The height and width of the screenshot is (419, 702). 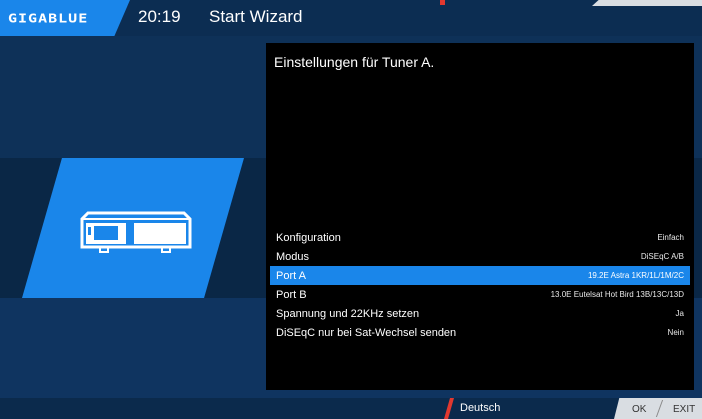 What do you see at coordinates (480, 408) in the screenshot?
I see `language-button: Deutsch` at bounding box center [480, 408].